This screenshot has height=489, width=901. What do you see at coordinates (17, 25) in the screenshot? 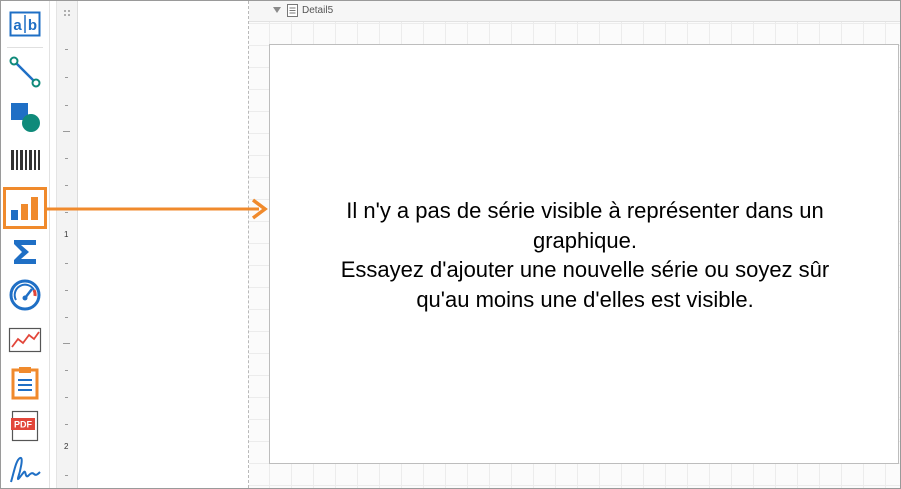
I see `svg-text: a` at bounding box center [17, 25].